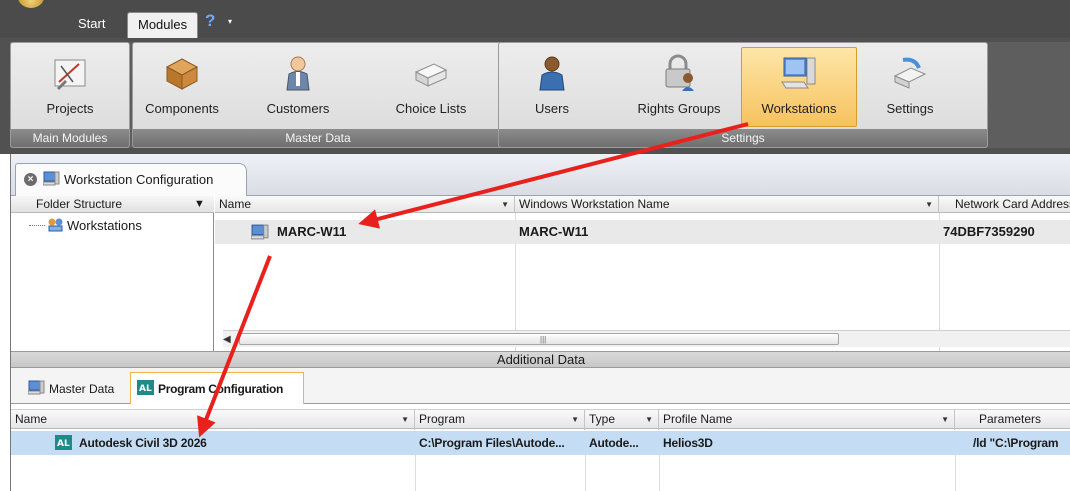 This screenshot has height=491, width=1070. Describe the element at coordinates (55, 225) in the screenshot. I see `workstation-group-icon` at that location.